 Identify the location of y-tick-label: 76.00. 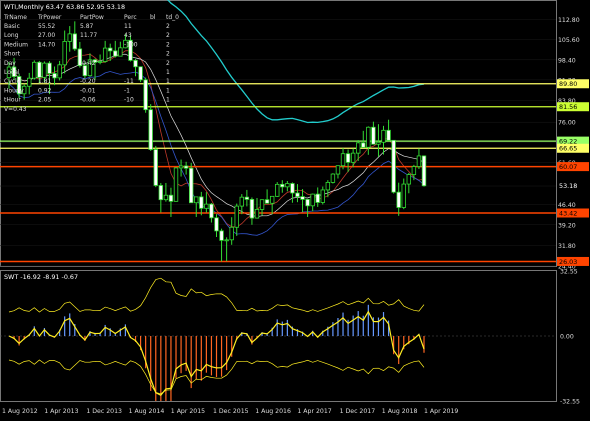
(567, 123).